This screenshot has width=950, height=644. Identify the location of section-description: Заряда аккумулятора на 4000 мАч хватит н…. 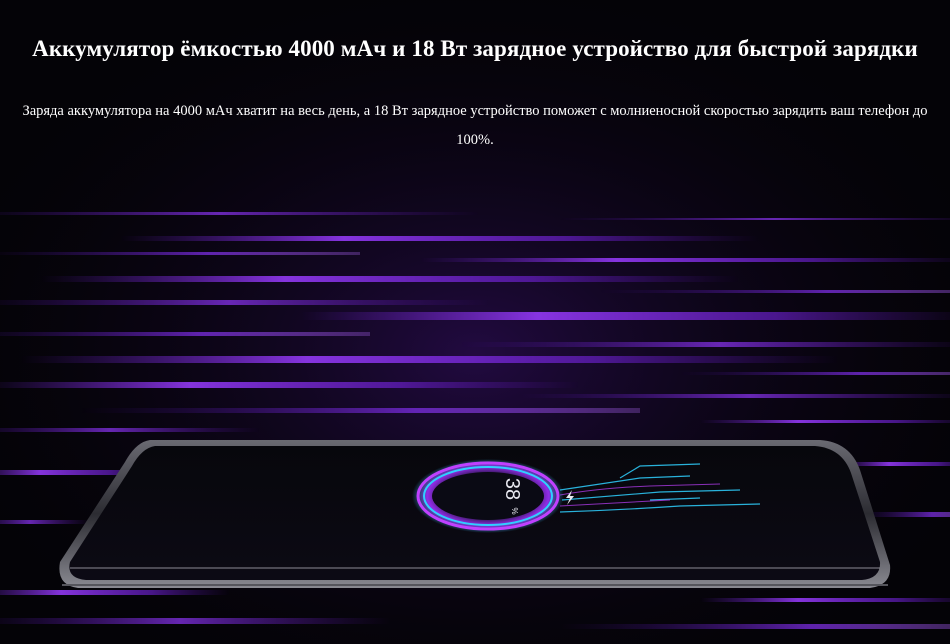
(475, 125).